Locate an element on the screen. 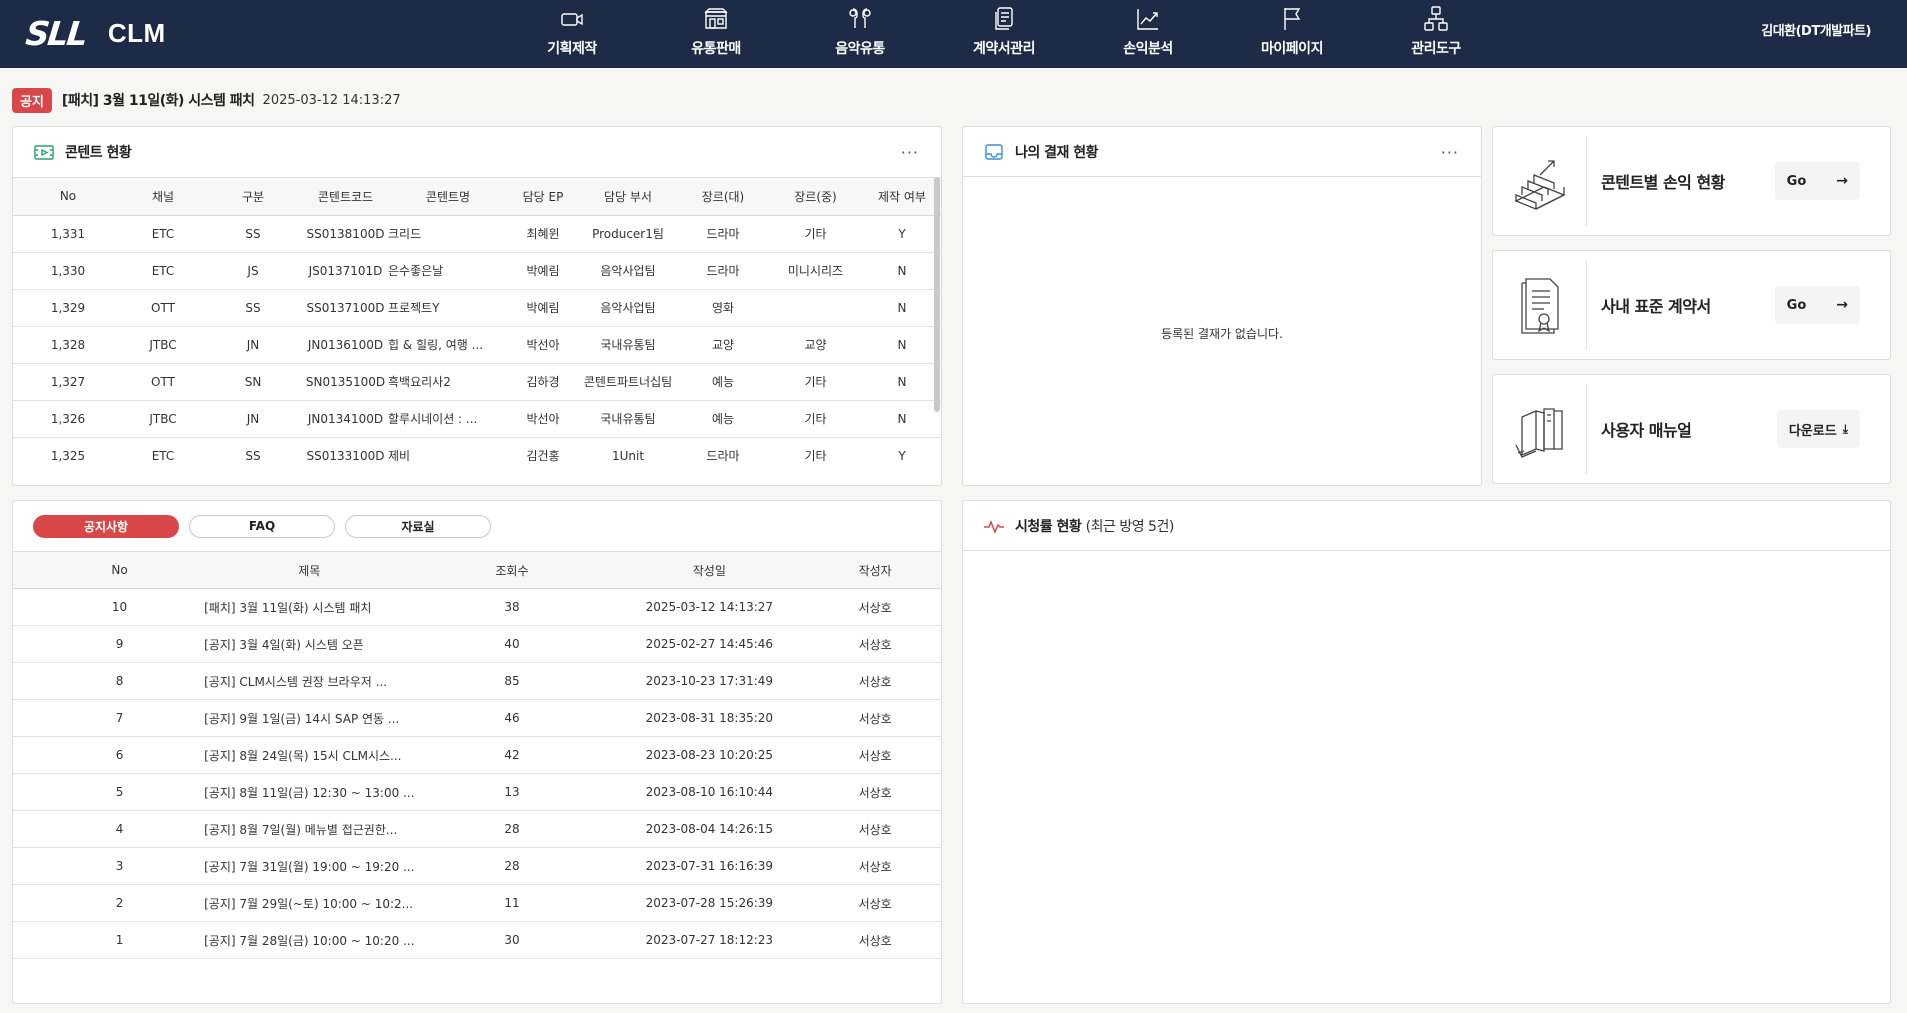 Image resolution: width=1907 pixels, height=1013 pixels. table-header-row: No 제목 조회수 작성일 작성자 is located at coordinates (477, 570).